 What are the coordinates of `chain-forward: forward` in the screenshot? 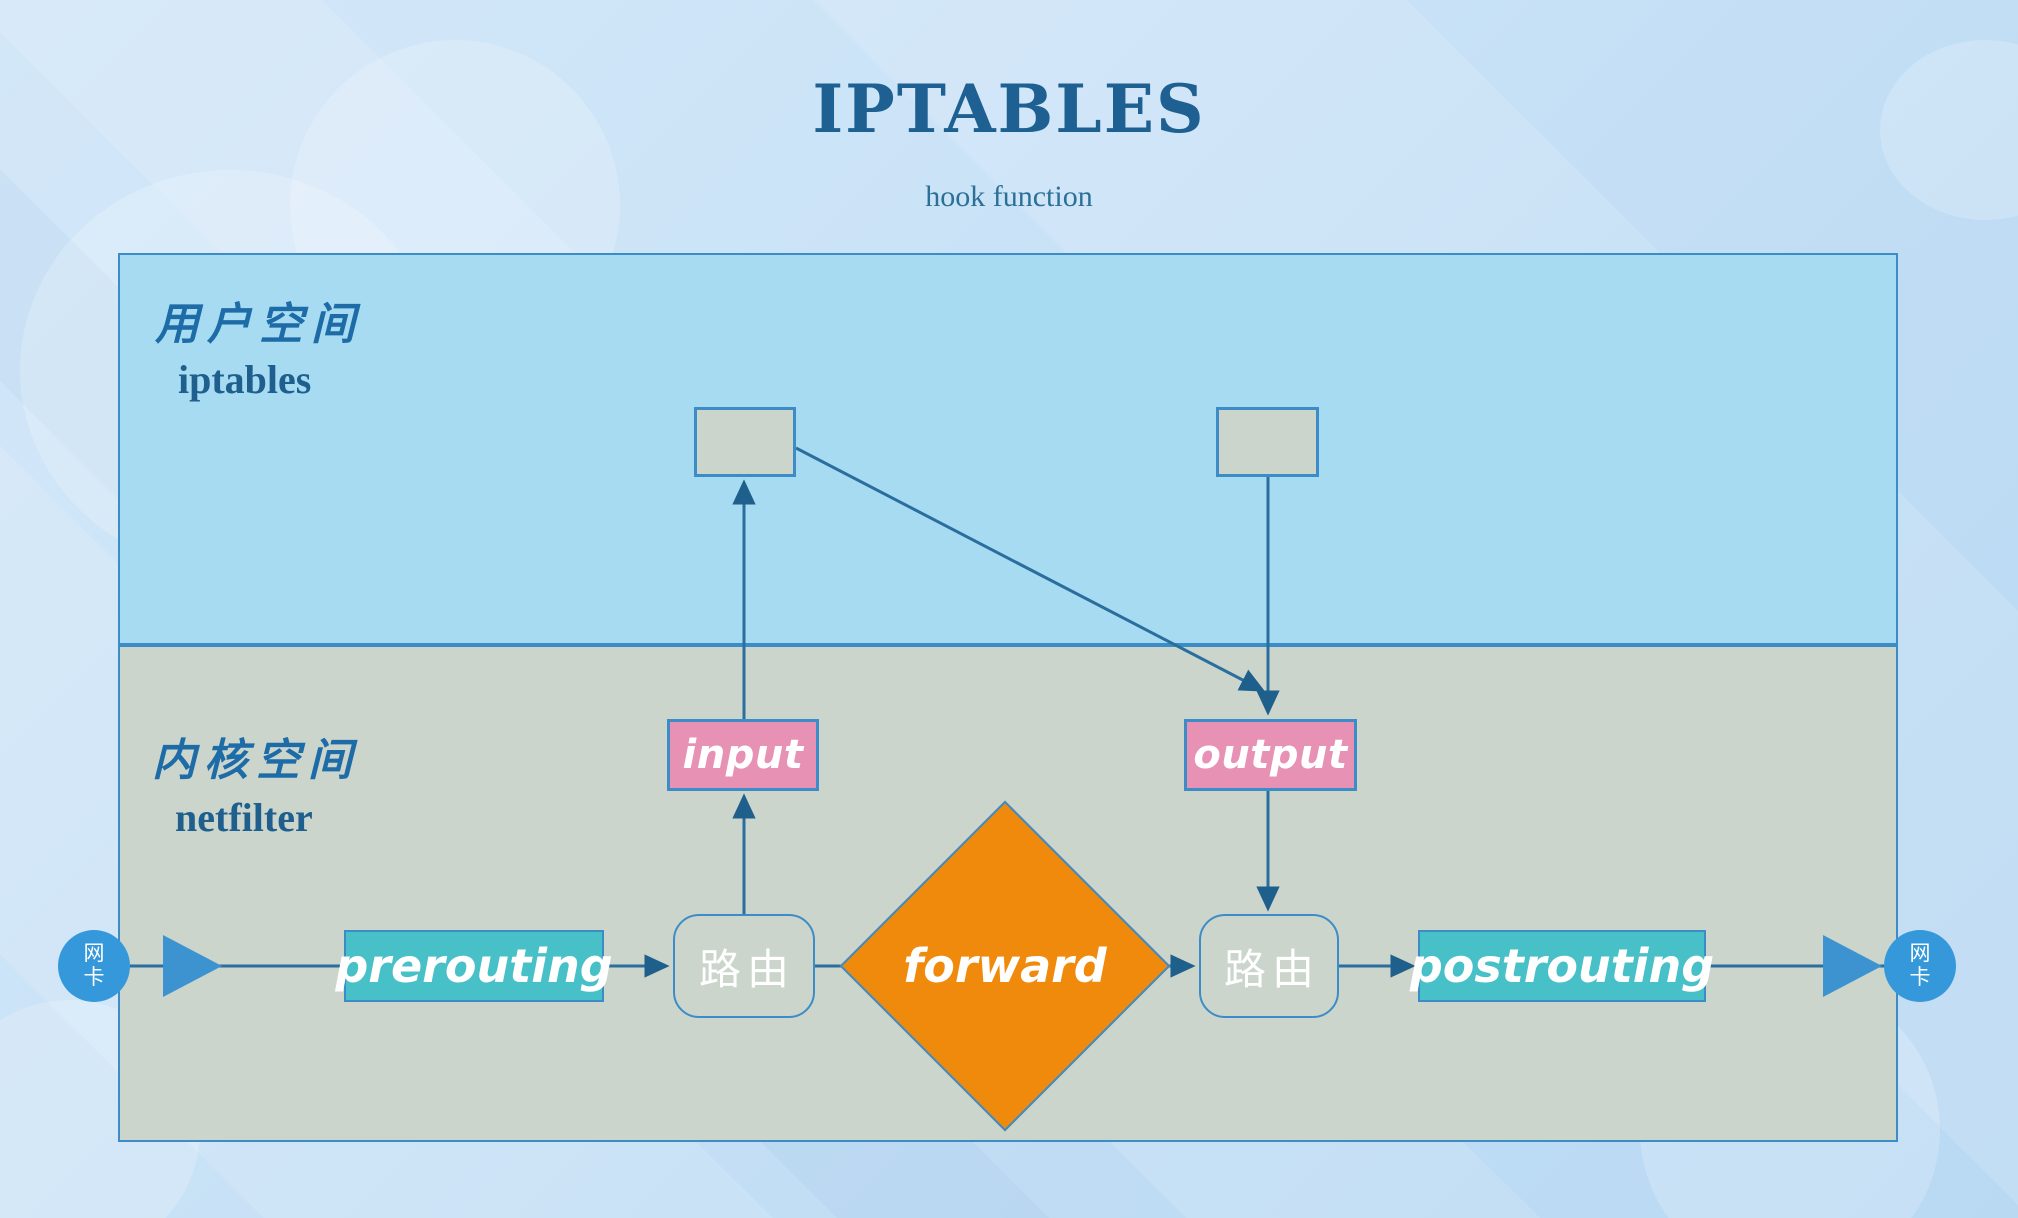 It's located at (1005, 966).